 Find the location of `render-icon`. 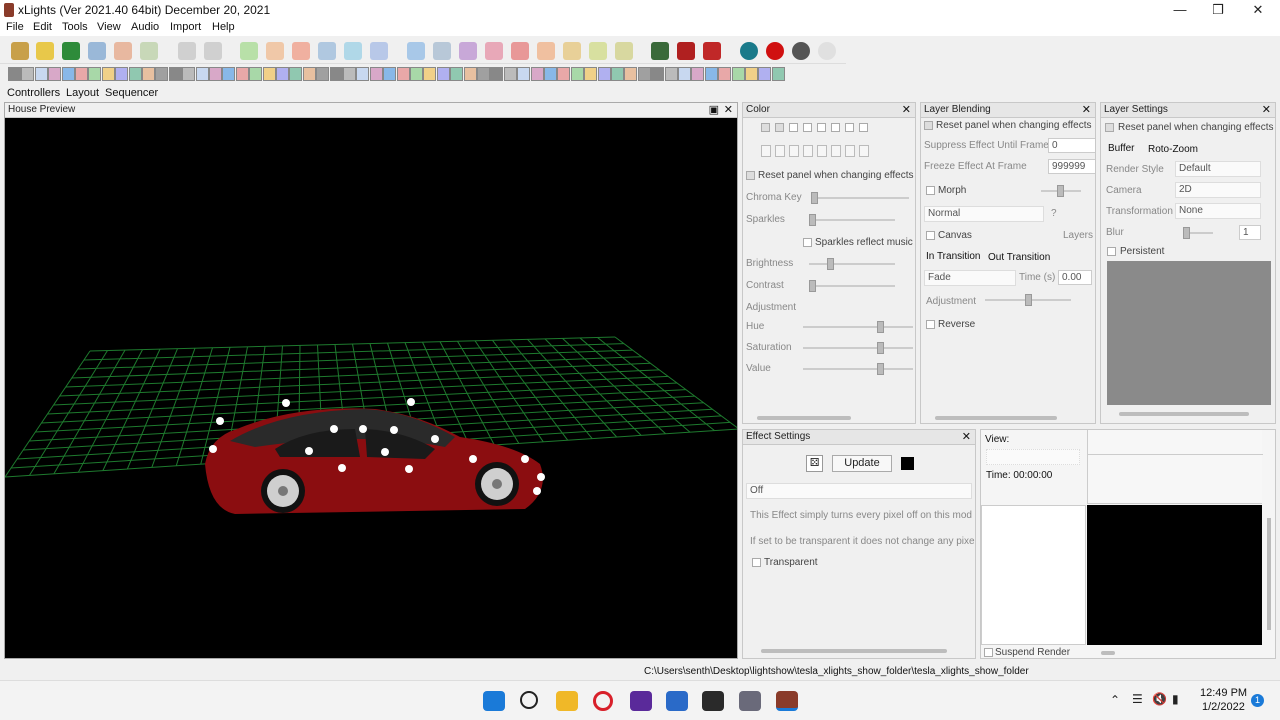

render-icon is located at coordinates (149, 51).